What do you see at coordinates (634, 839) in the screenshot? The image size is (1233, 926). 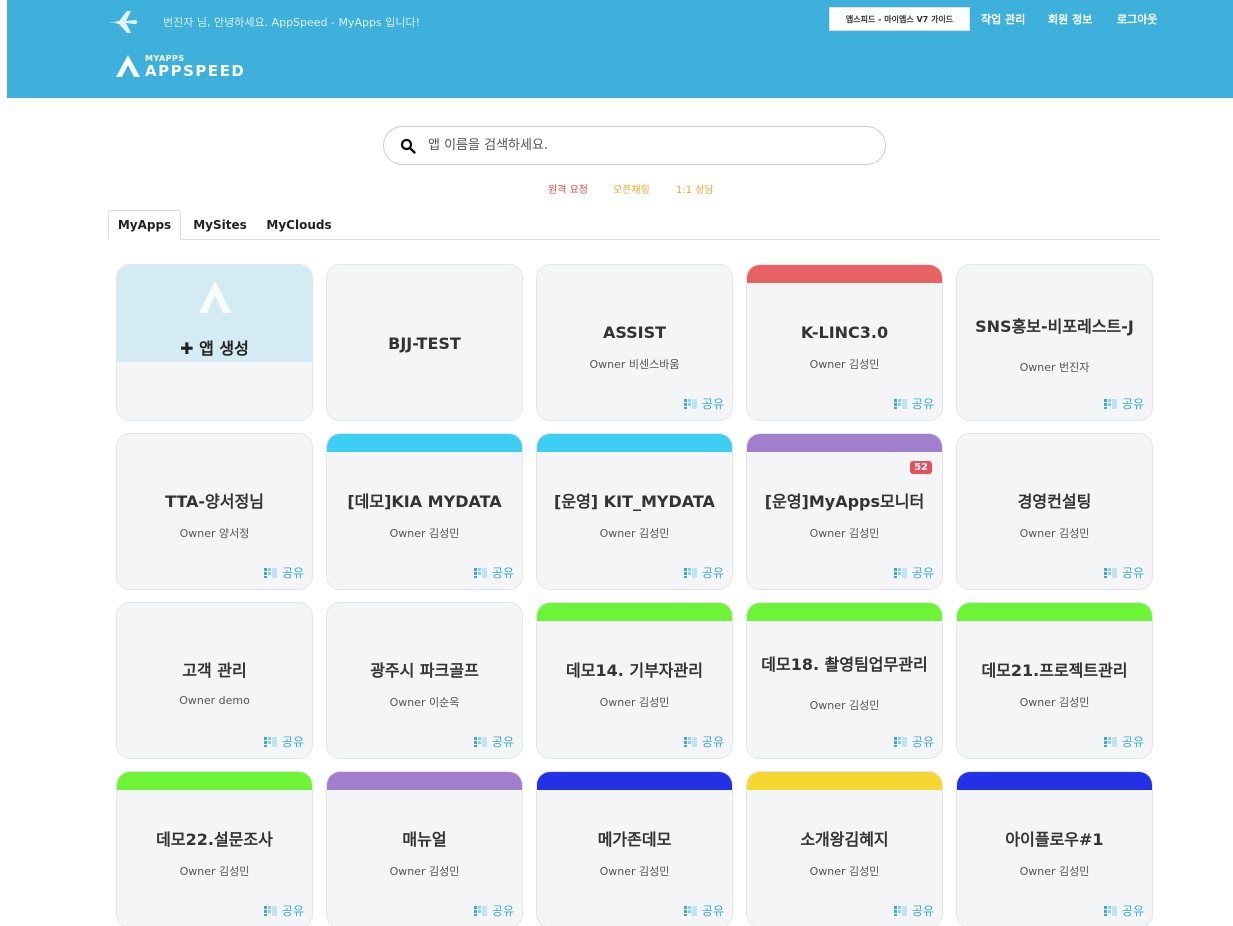 I see `app-title: 메가존데모` at bounding box center [634, 839].